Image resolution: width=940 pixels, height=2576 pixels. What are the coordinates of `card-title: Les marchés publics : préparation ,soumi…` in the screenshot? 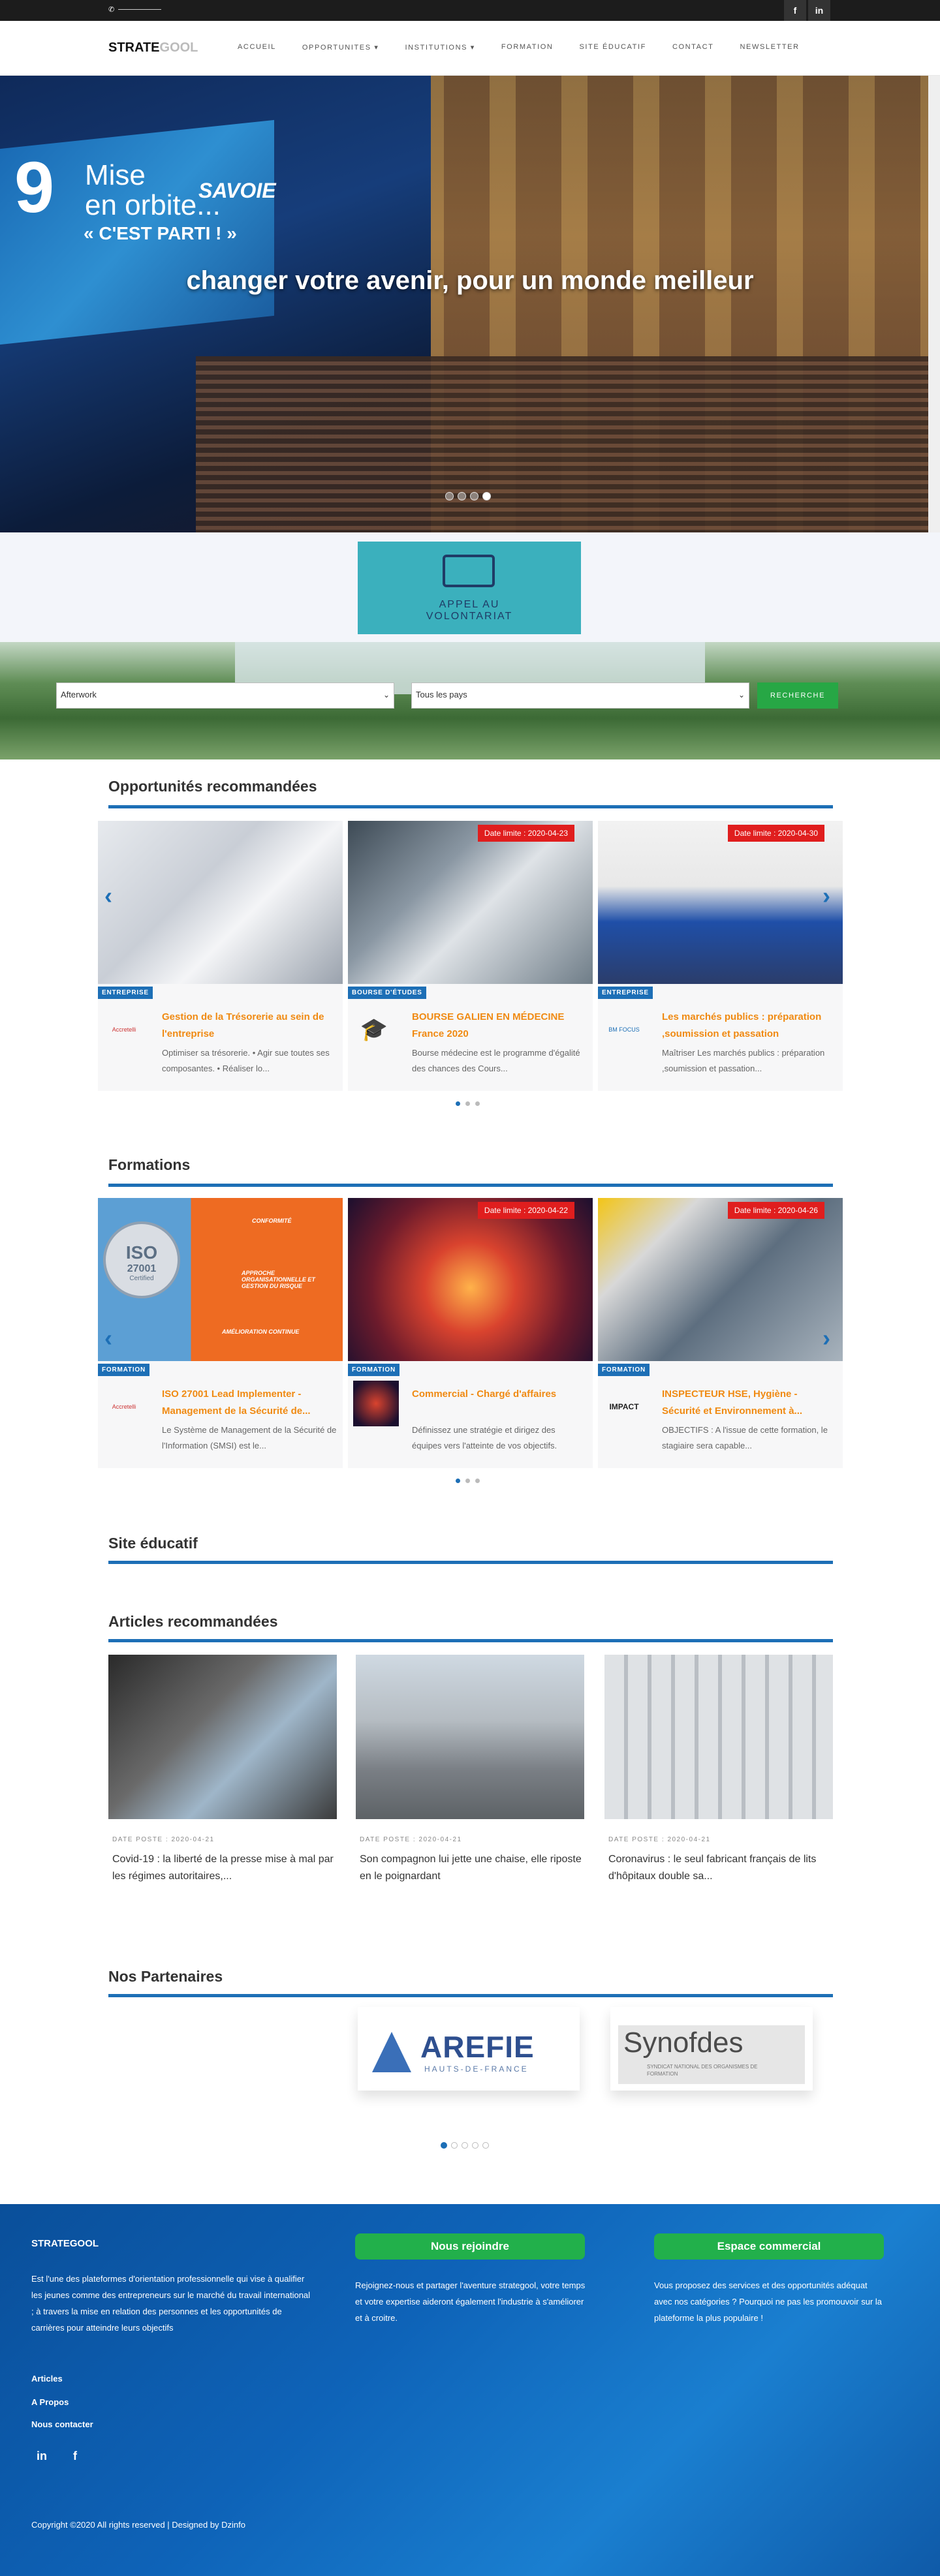 It's located at (749, 1026).